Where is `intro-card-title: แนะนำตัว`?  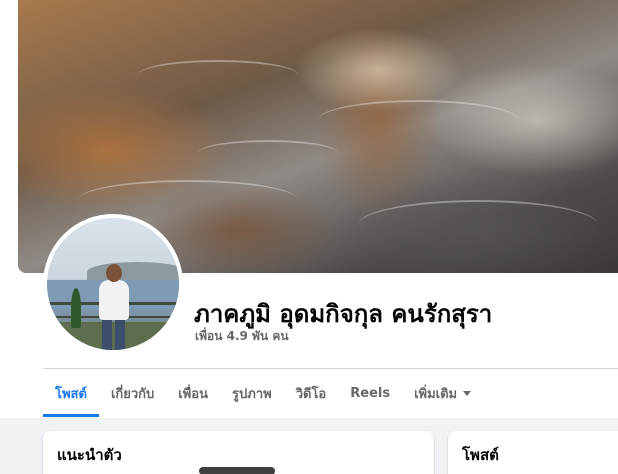
intro-card-title: แนะนำตัว is located at coordinates (89, 455).